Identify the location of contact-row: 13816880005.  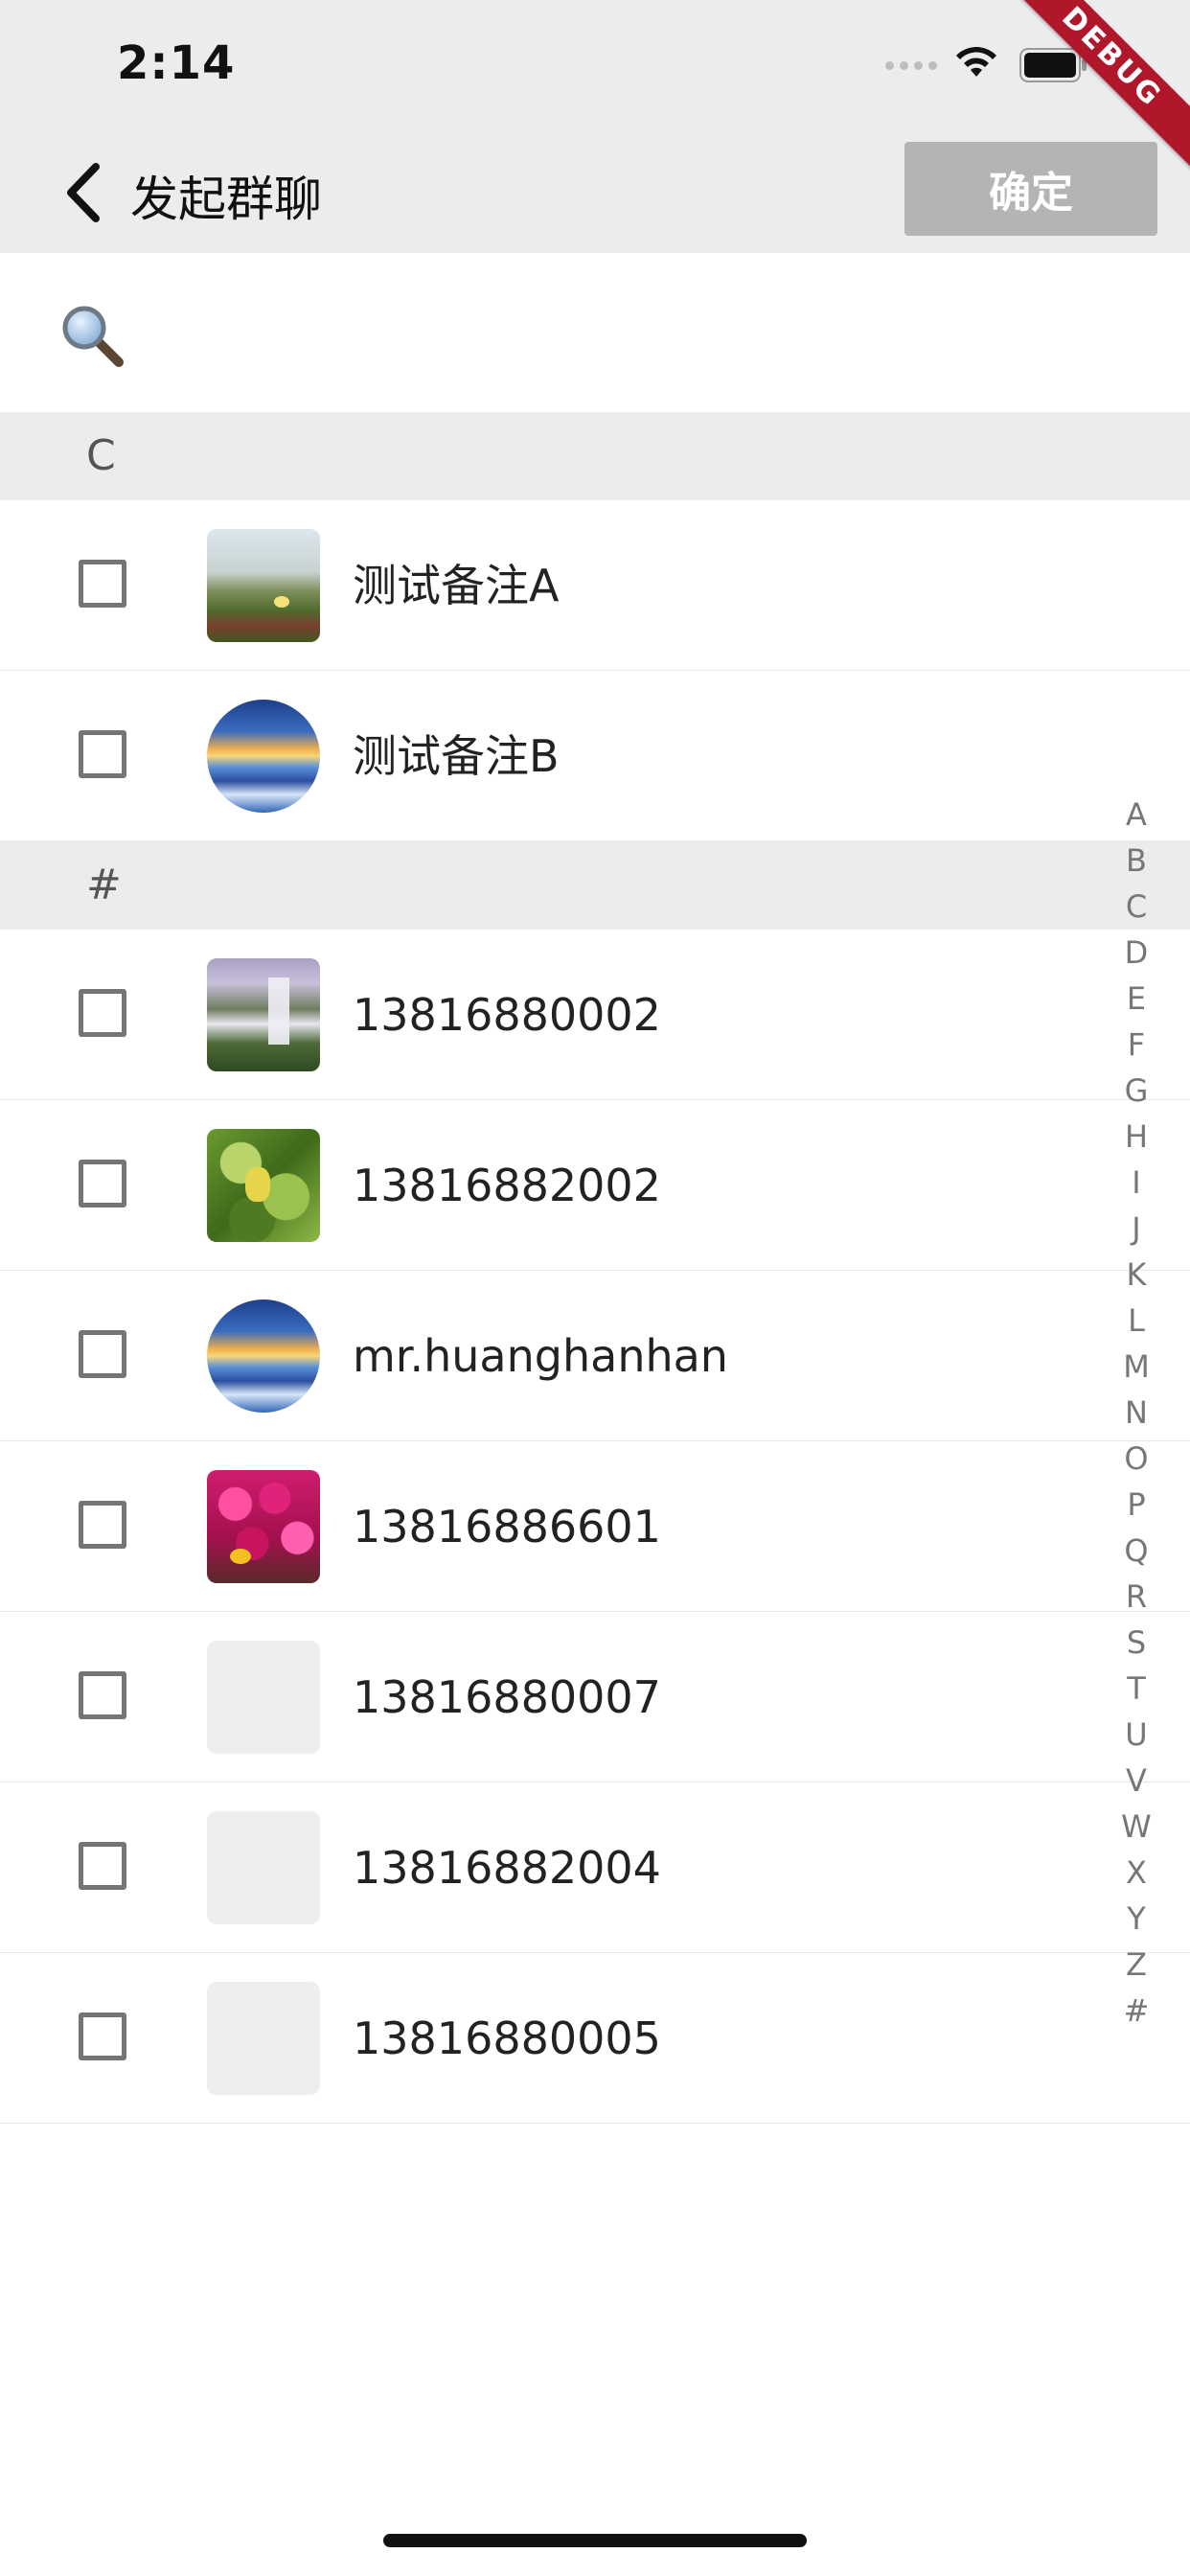
(595, 2038).